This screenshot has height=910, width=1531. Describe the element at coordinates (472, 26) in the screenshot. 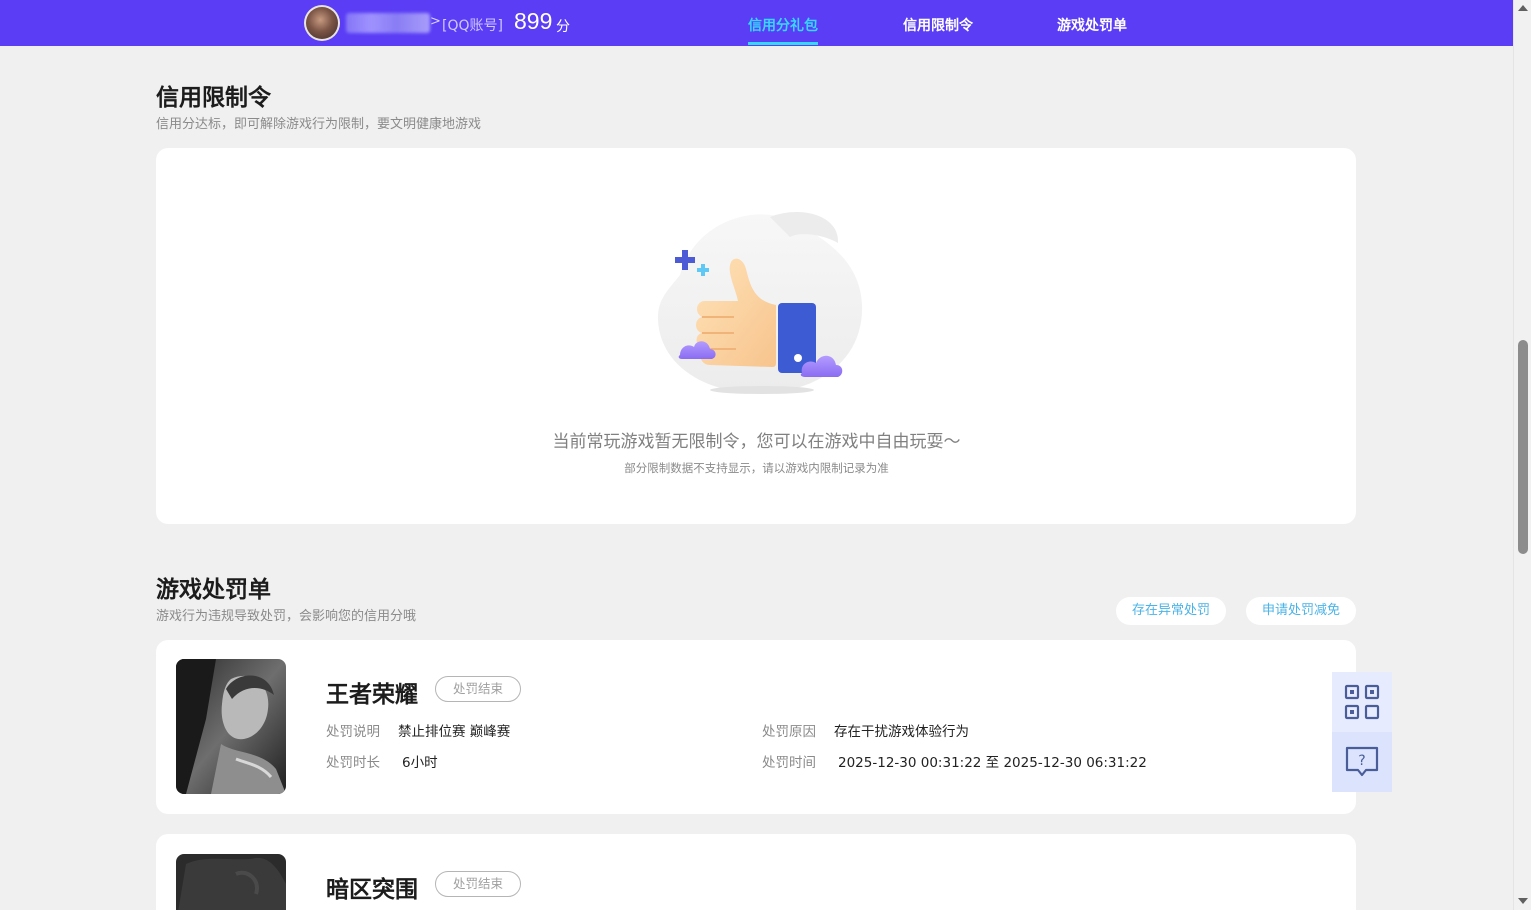

I see `account-type-label: [QQ账号]` at that location.